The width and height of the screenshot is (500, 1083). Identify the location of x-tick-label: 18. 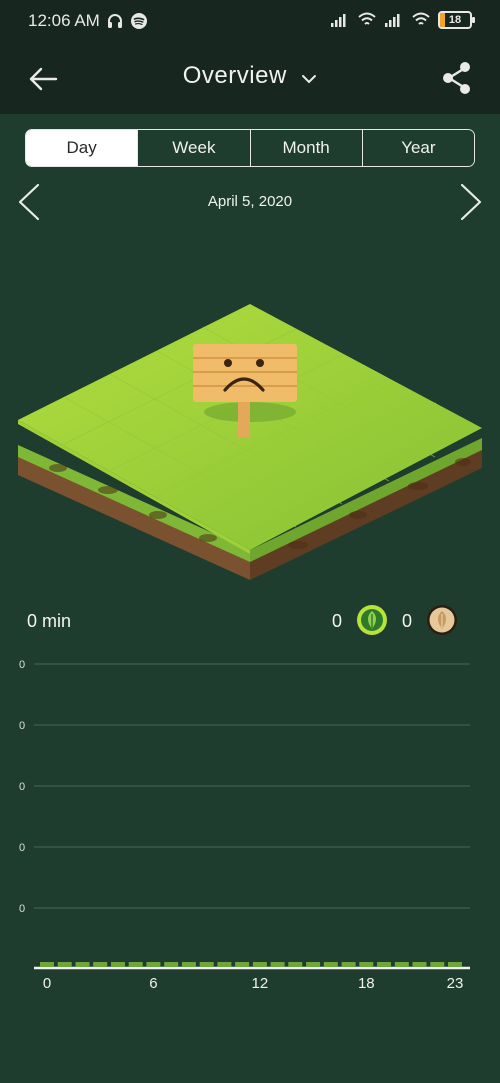
(366, 983).